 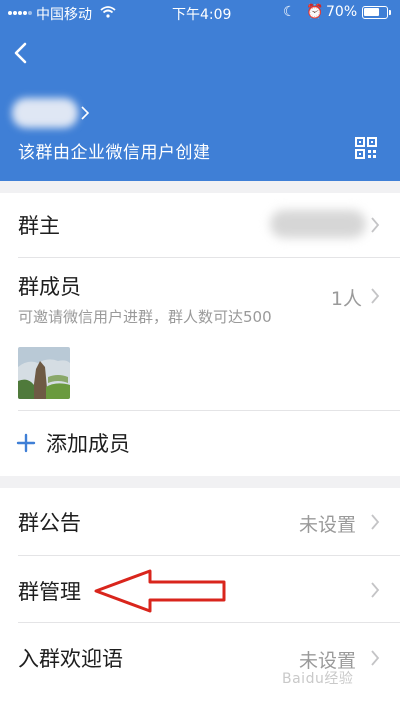 What do you see at coordinates (39, 226) in the screenshot?
I see `owner-label: 群主` at bounding box center [39, 226].